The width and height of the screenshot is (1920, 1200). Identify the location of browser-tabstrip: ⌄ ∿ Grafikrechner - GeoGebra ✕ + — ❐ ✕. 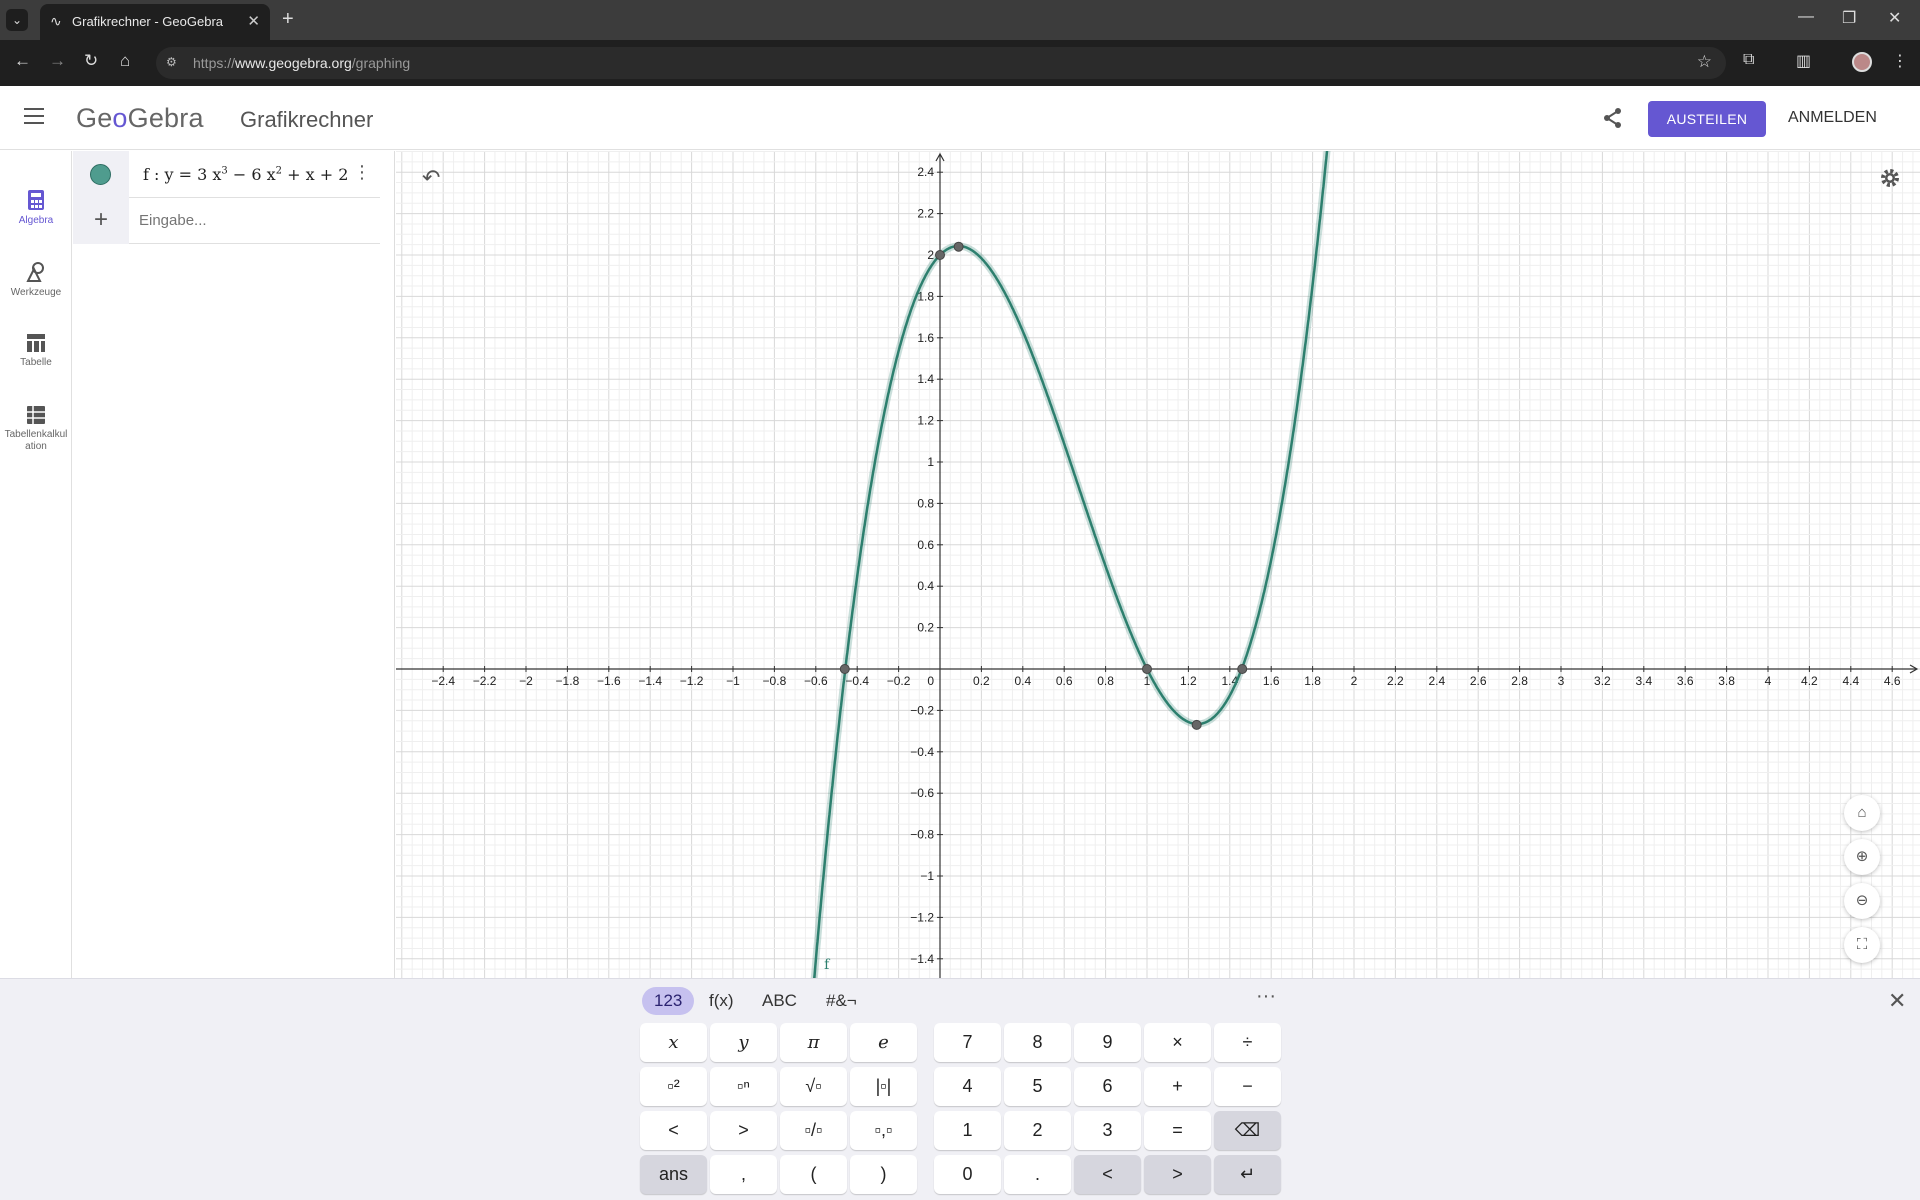
(960, 20).